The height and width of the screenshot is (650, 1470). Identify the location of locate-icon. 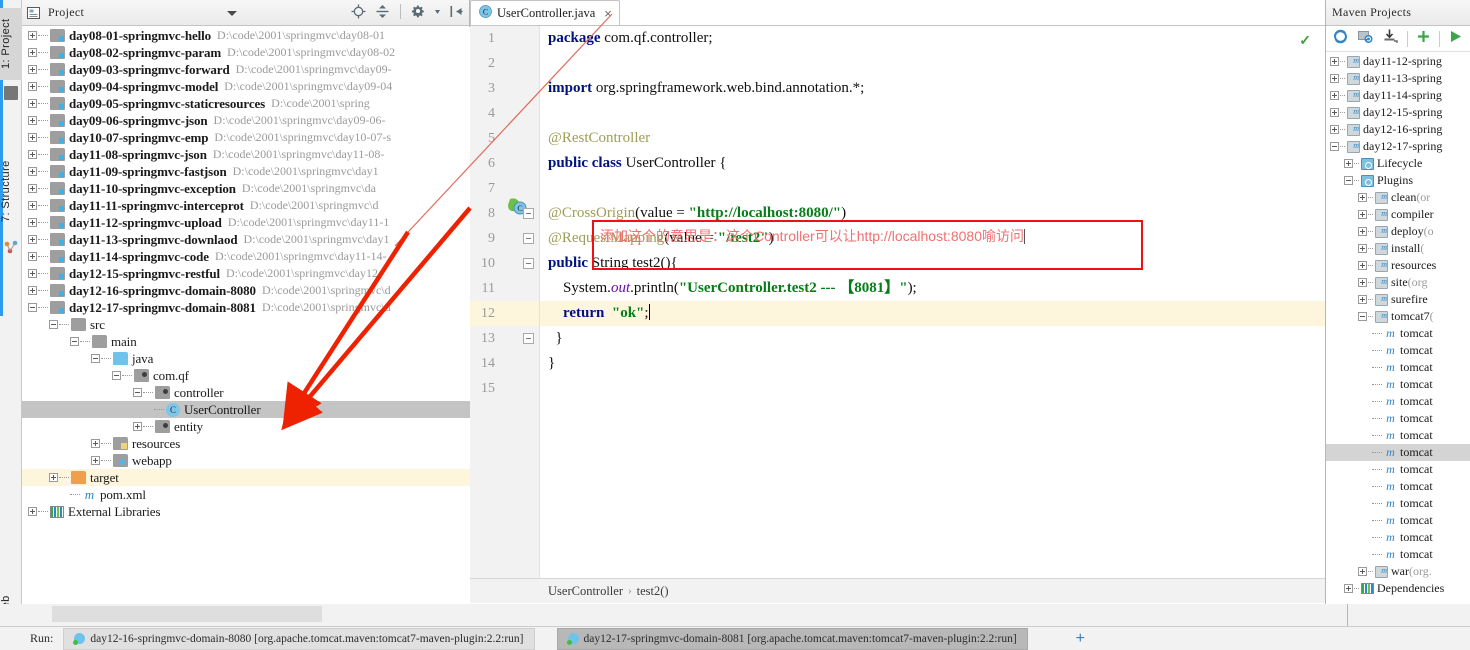
(358, 11).